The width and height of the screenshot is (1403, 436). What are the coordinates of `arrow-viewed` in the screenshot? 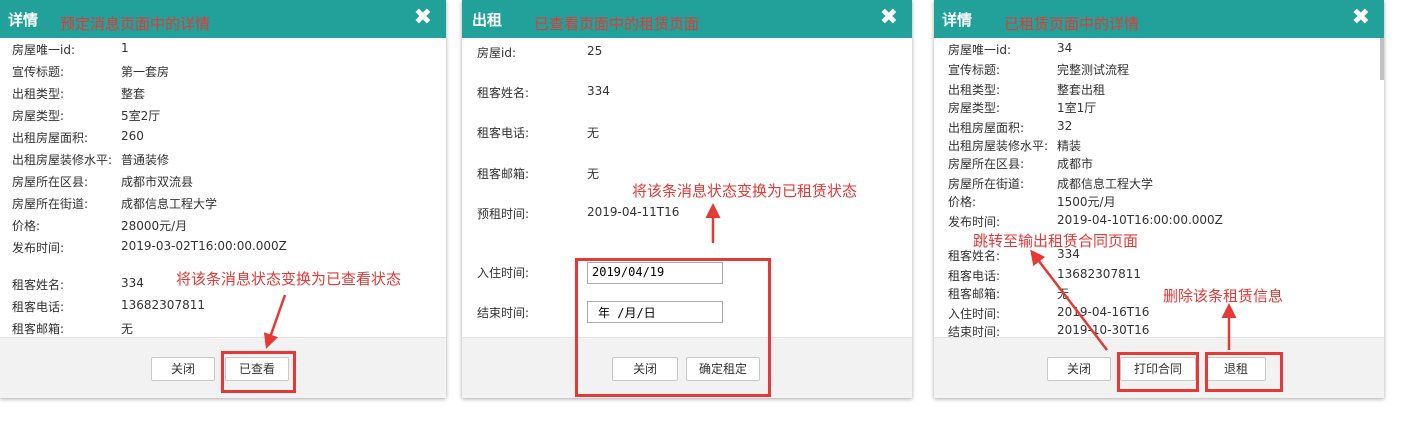 It's located at (275, 321).